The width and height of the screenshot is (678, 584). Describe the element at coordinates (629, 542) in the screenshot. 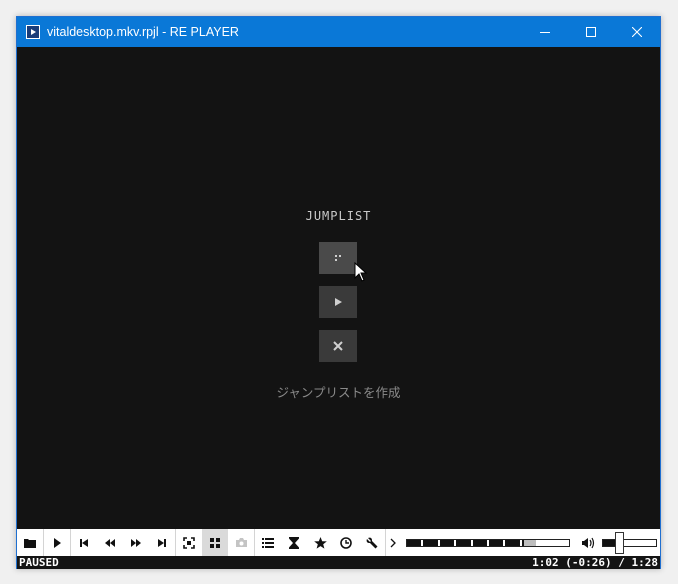

I see `volume-slider` at that location.